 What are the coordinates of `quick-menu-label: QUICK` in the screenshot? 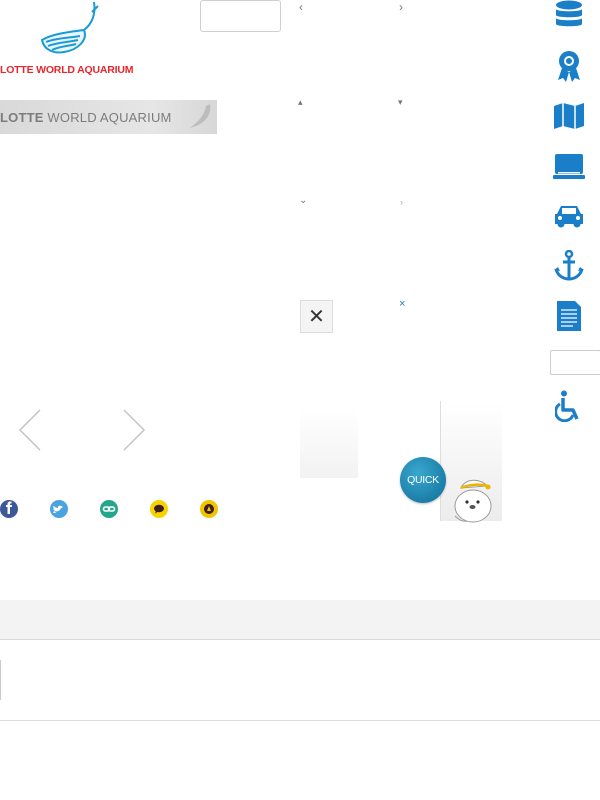 It's located at (423, 480).